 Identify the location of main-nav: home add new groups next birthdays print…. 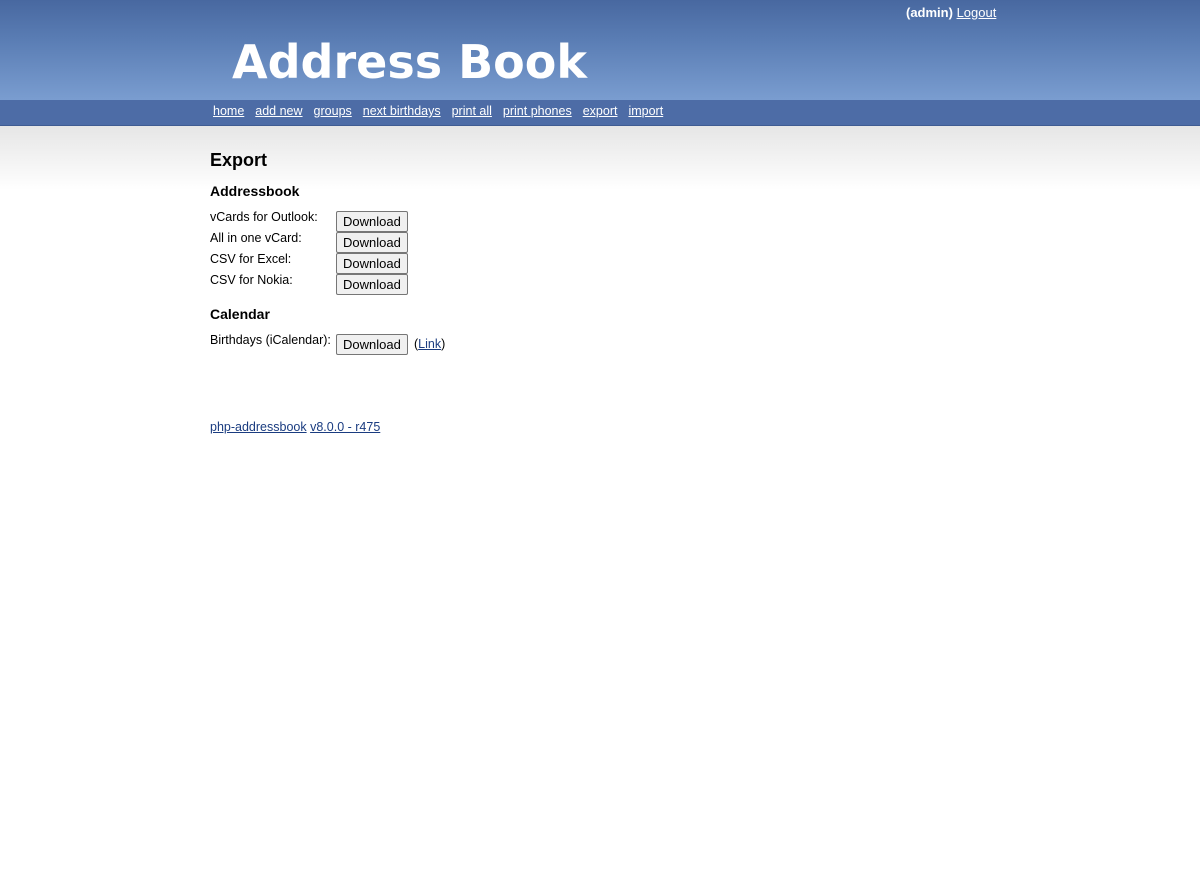
(600, 113).